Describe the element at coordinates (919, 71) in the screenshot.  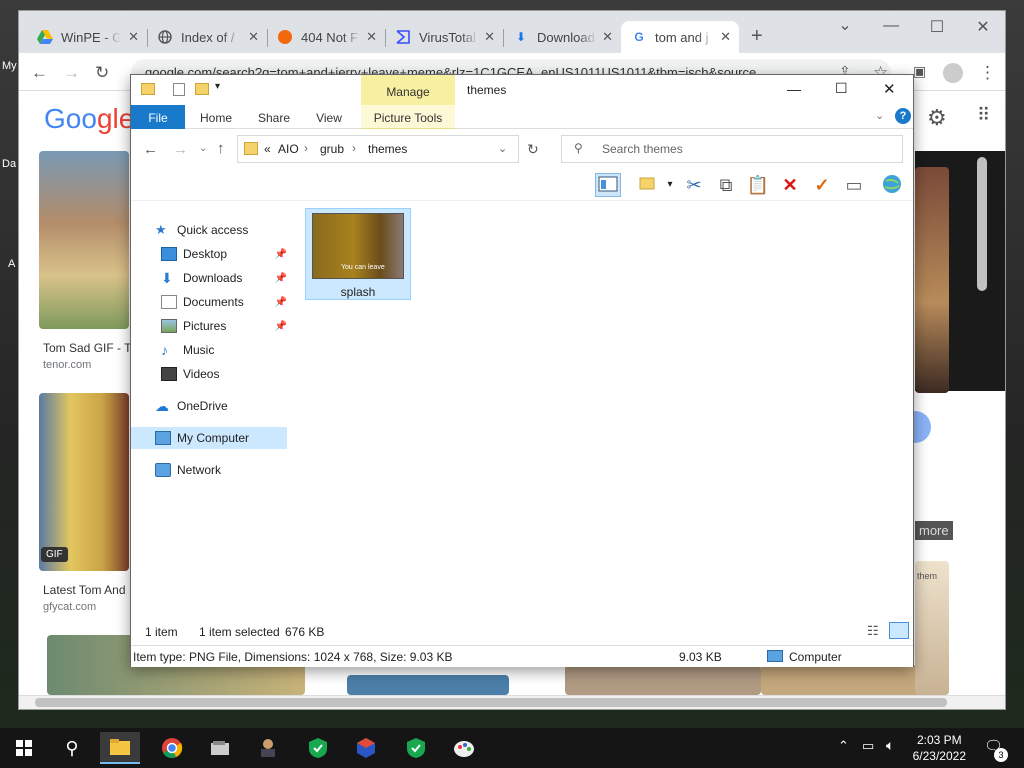
I see `sidepanel-icon: ▣` at that location.